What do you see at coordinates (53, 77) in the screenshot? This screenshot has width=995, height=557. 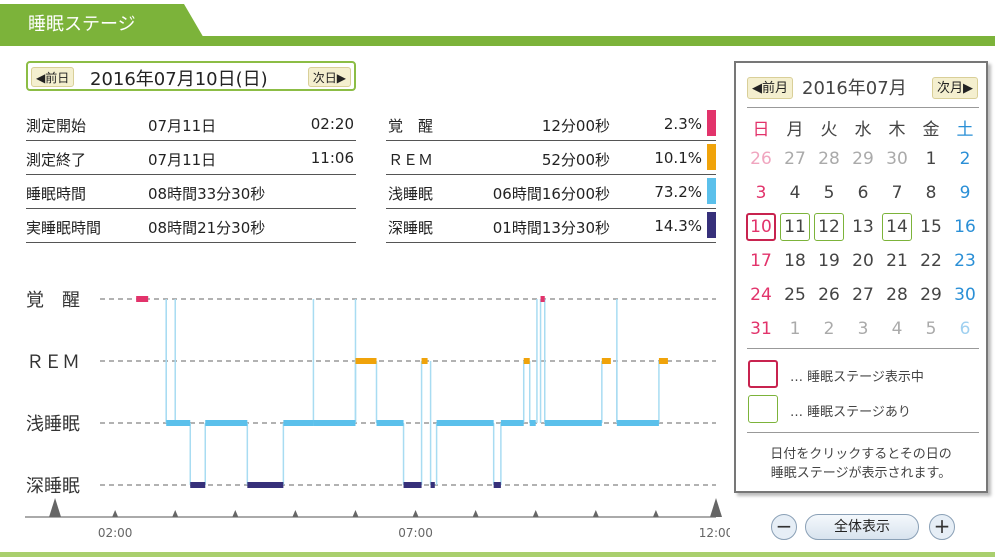 I see `prev-day-button: ◀前日` at bounding box center [53, 77].